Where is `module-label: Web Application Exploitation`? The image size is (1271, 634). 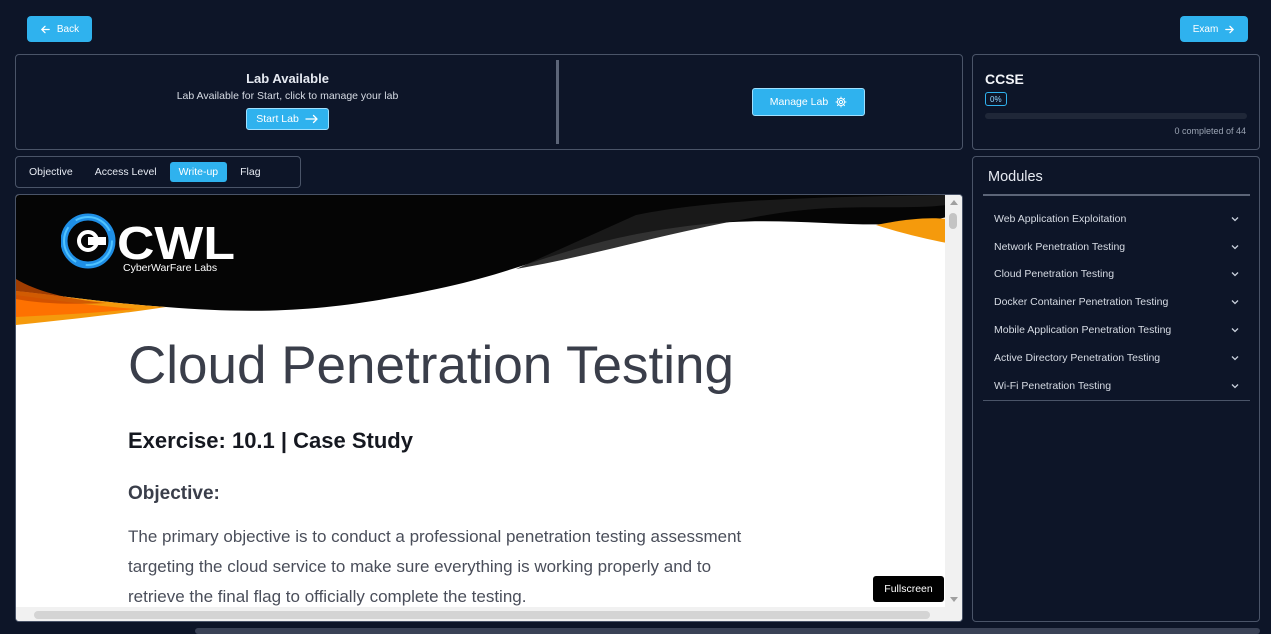 module-label: Web Application Exploitation is located at coordinates (1060, 218).